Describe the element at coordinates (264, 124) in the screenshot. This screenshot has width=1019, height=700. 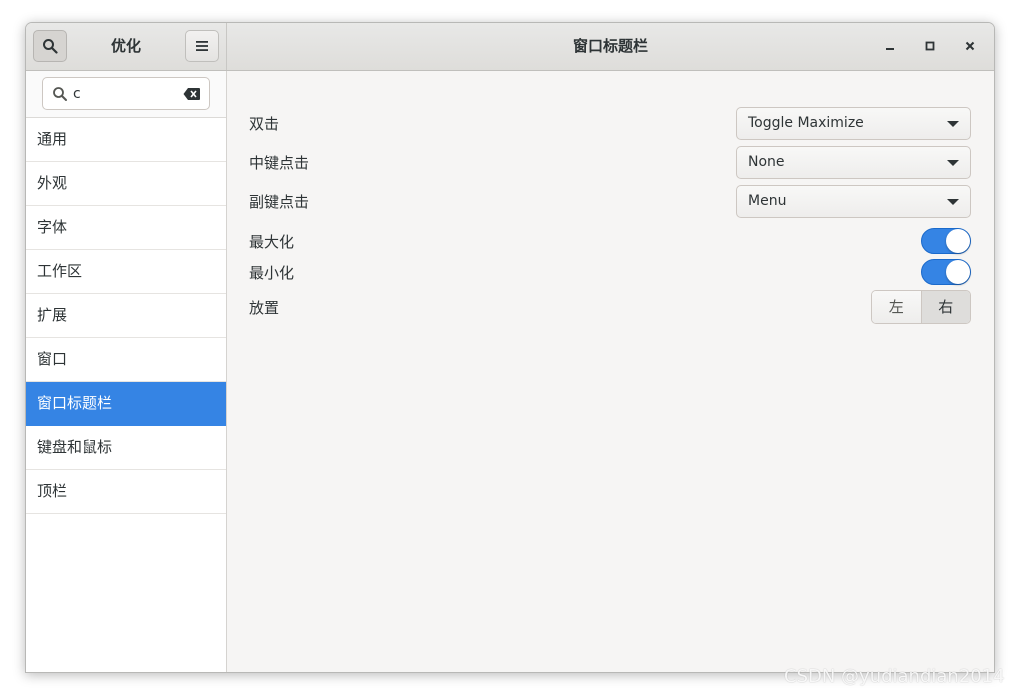
I see `double-click-label: 双击` at that location.